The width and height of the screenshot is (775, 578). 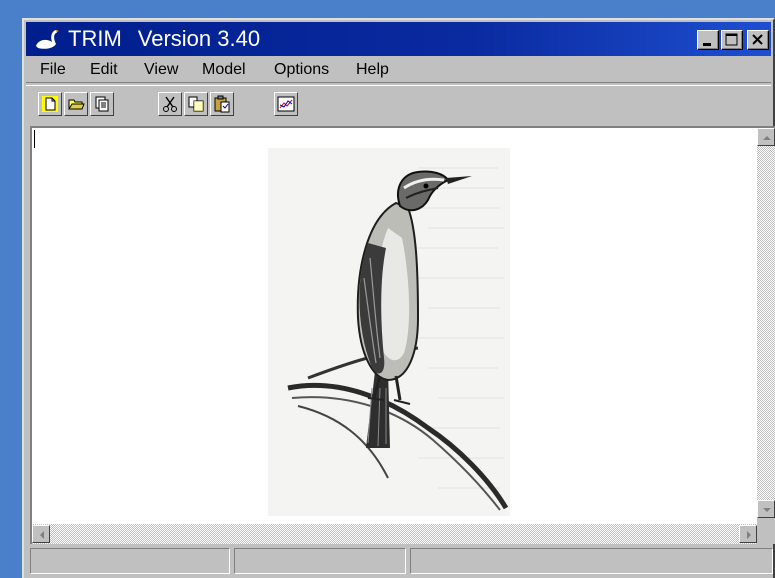 I want to click on arrow-right-icon, so click(x=749, y=535).